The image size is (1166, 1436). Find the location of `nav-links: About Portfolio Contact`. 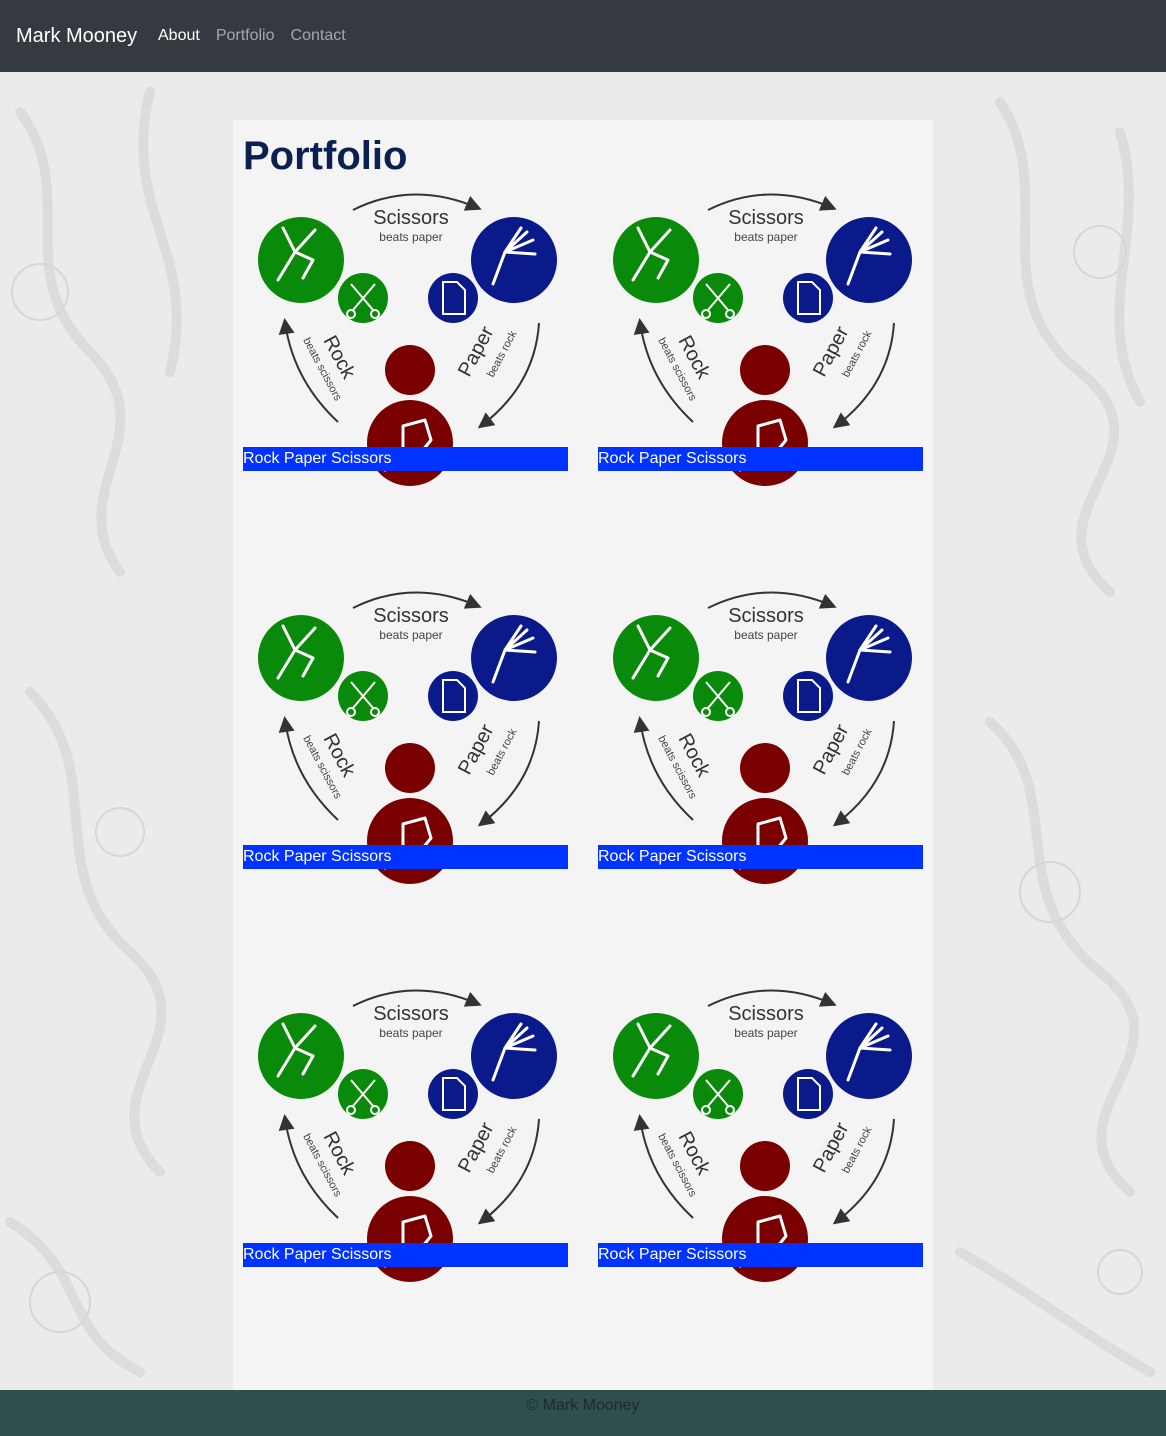

nav-links: About Portfolio Contact is located at coordinates (252, 36).